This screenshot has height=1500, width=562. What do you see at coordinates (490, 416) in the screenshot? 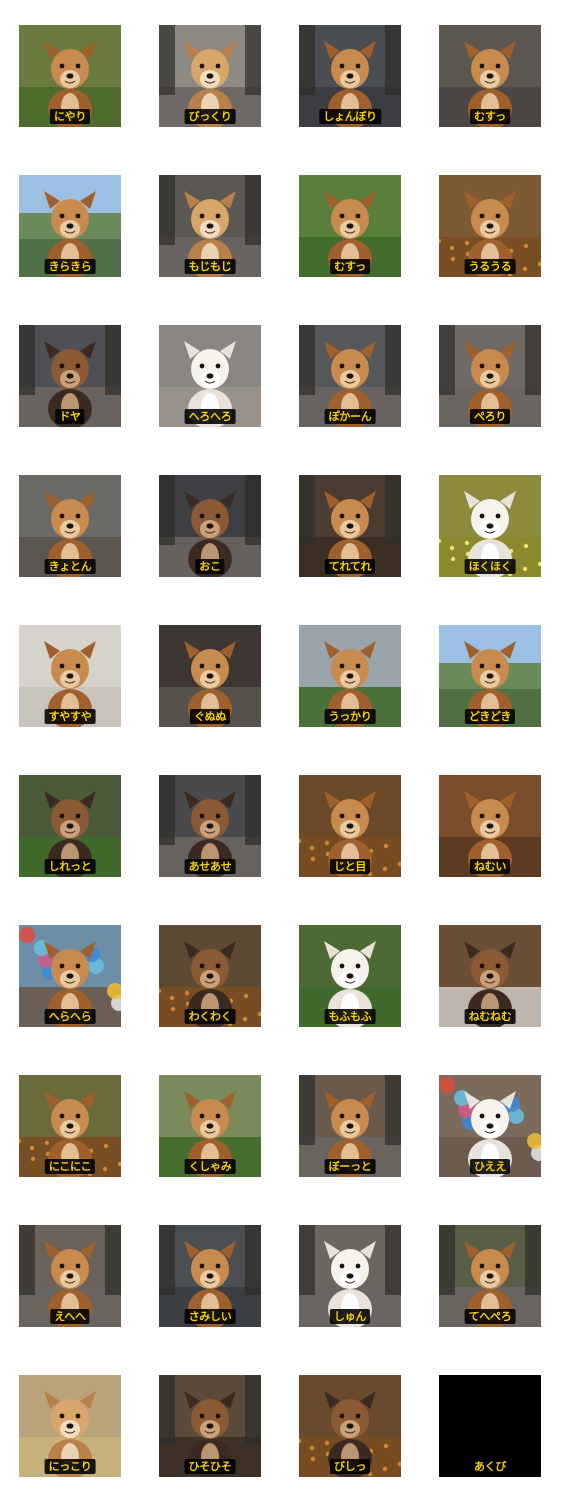
I see `sticker-caption: ぺろり` at bounding box center [490, 416].